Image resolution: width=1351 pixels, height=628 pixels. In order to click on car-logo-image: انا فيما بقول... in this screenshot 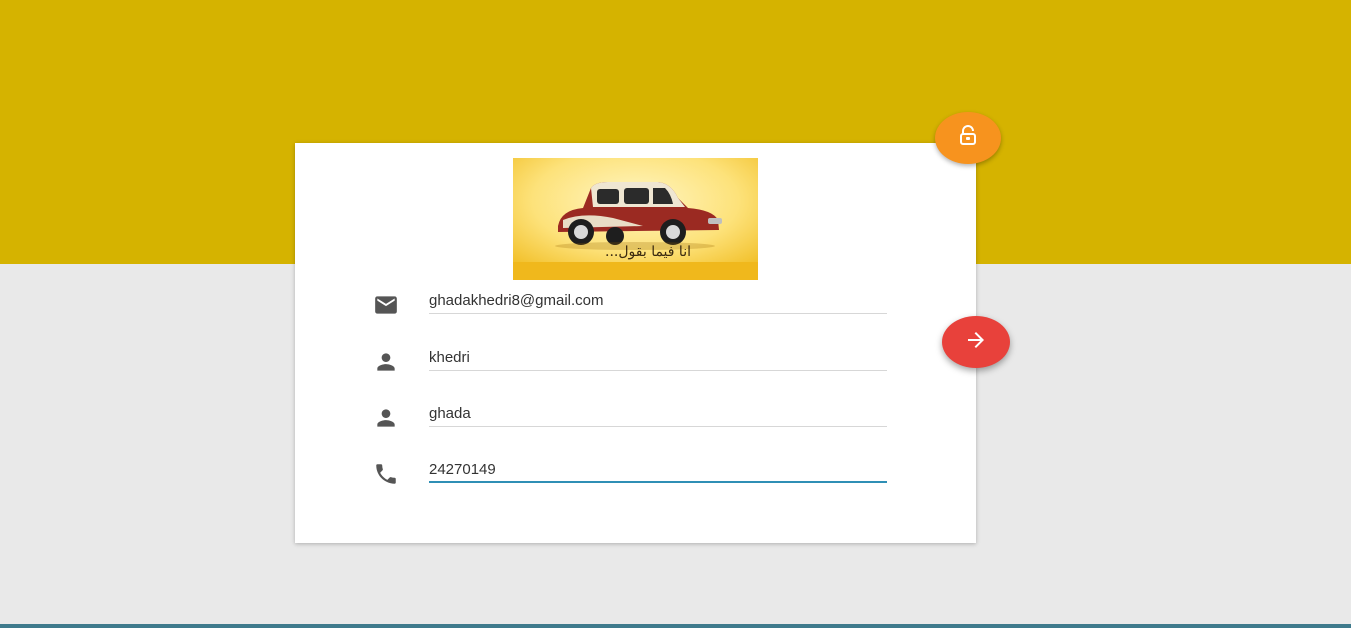, I will do `click(635, 219)`.